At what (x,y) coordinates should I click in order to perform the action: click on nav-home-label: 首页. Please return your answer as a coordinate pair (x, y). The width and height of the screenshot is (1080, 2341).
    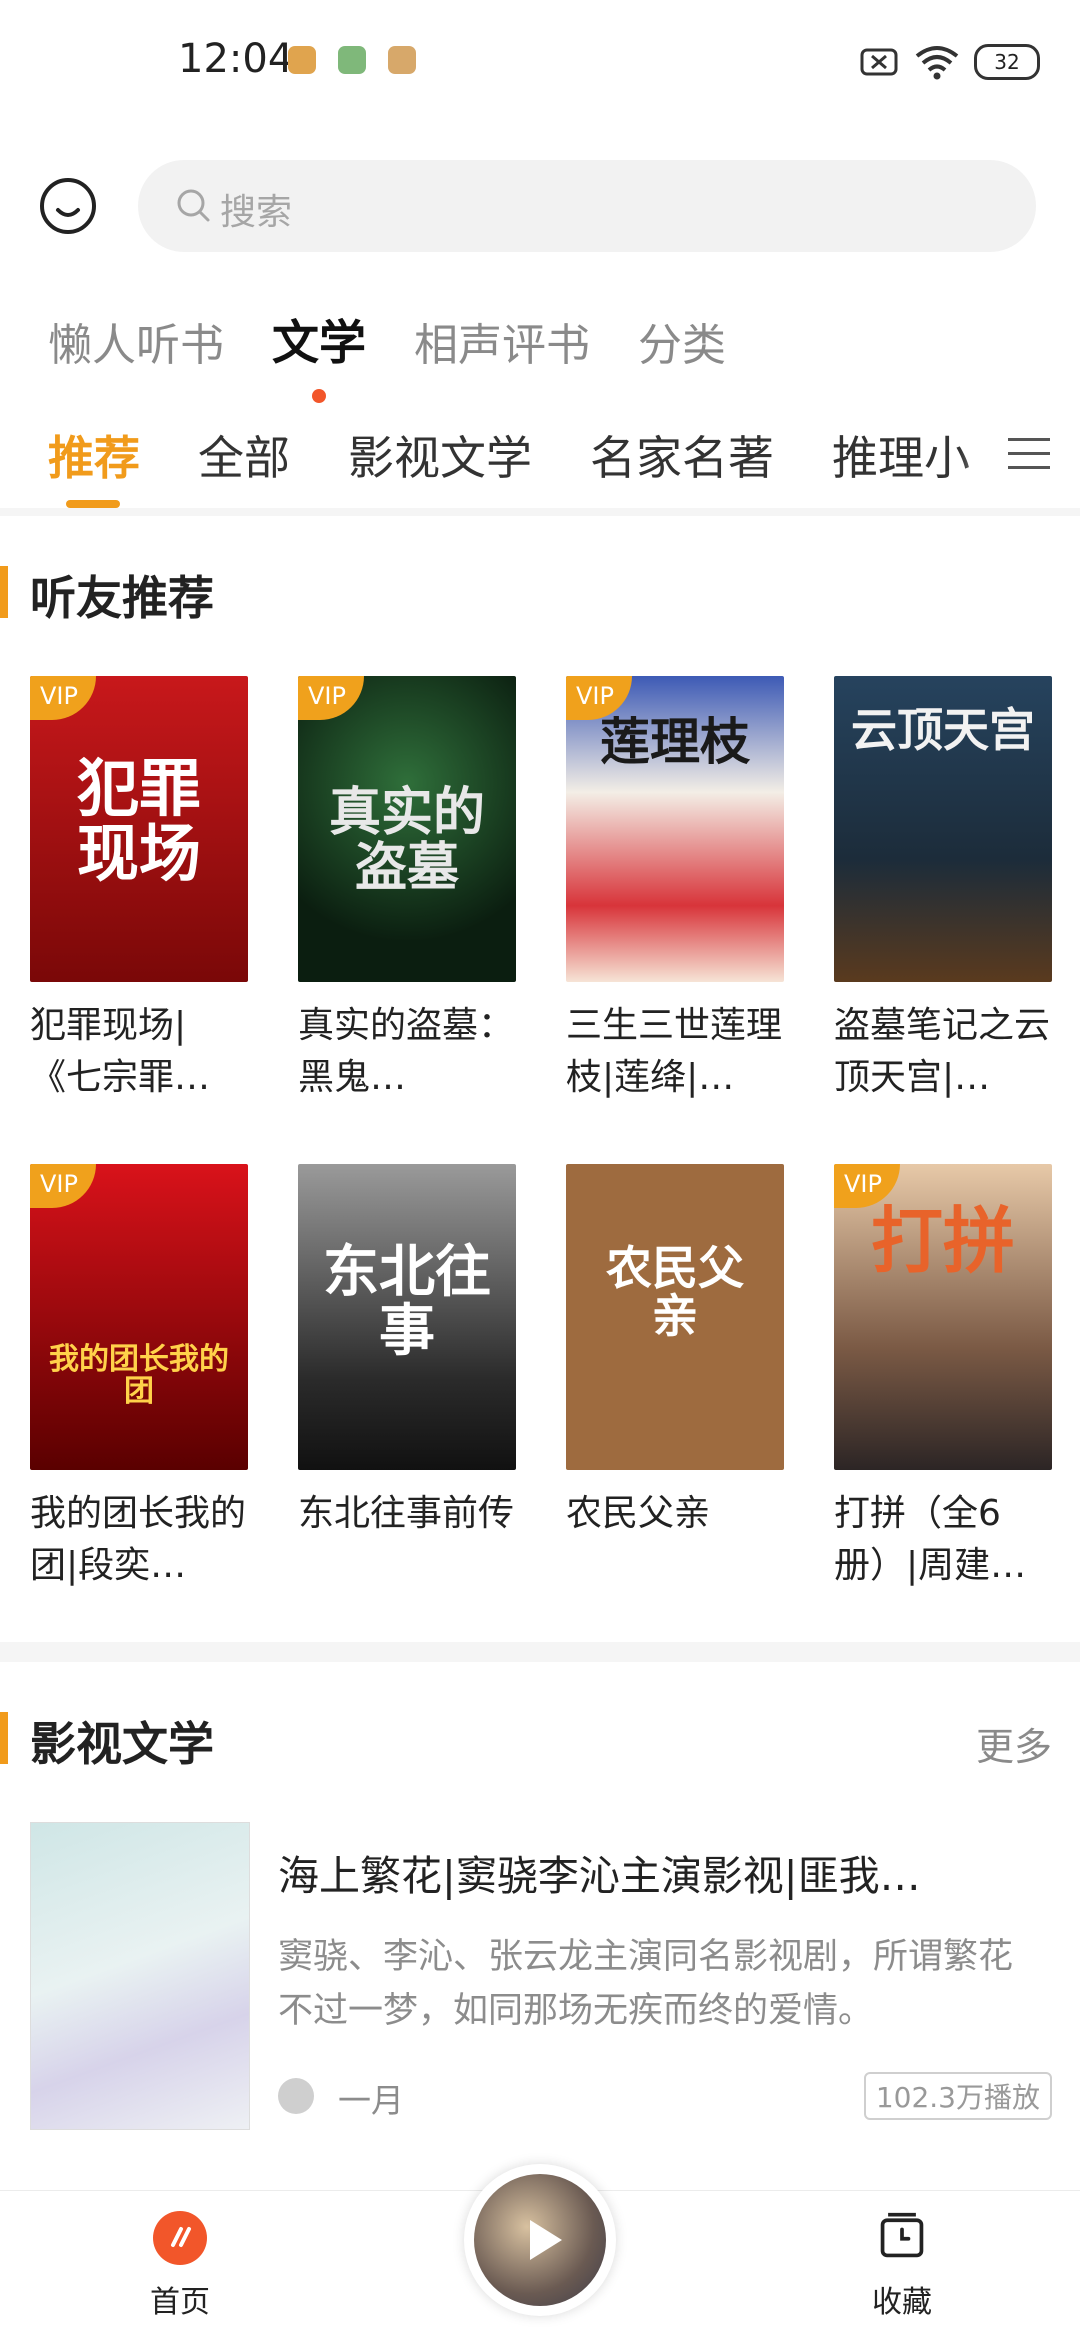
    Looking at the image, I should click on (180, 2302).